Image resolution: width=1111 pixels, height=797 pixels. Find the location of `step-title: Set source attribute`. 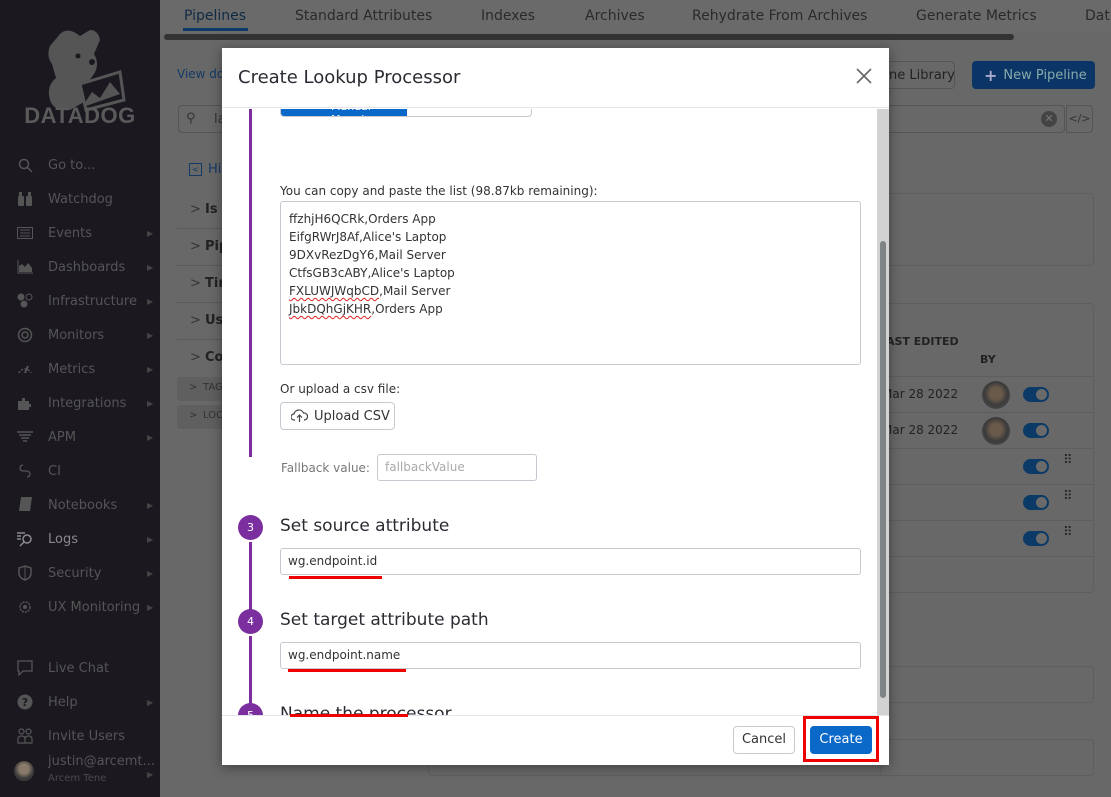

step-title: Set source attribute is located at coordinates (365, 526).